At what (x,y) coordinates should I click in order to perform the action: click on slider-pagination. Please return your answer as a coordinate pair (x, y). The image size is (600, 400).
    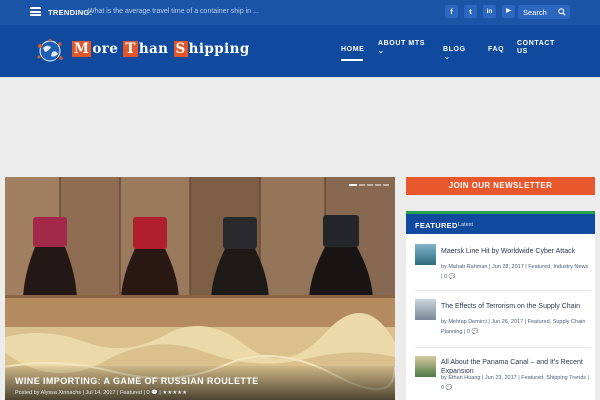
    Looking at the image, I should click on (369, 185).